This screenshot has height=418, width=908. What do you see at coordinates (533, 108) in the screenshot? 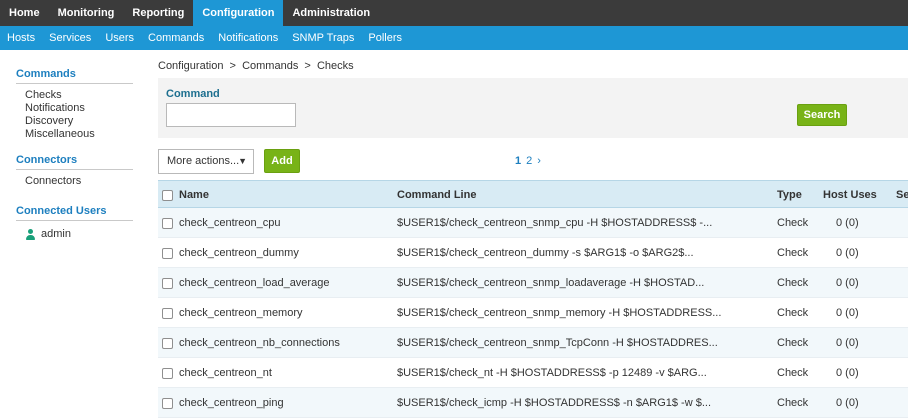
I see `filter-panel: Command Search` at bounding box center [533, 108].